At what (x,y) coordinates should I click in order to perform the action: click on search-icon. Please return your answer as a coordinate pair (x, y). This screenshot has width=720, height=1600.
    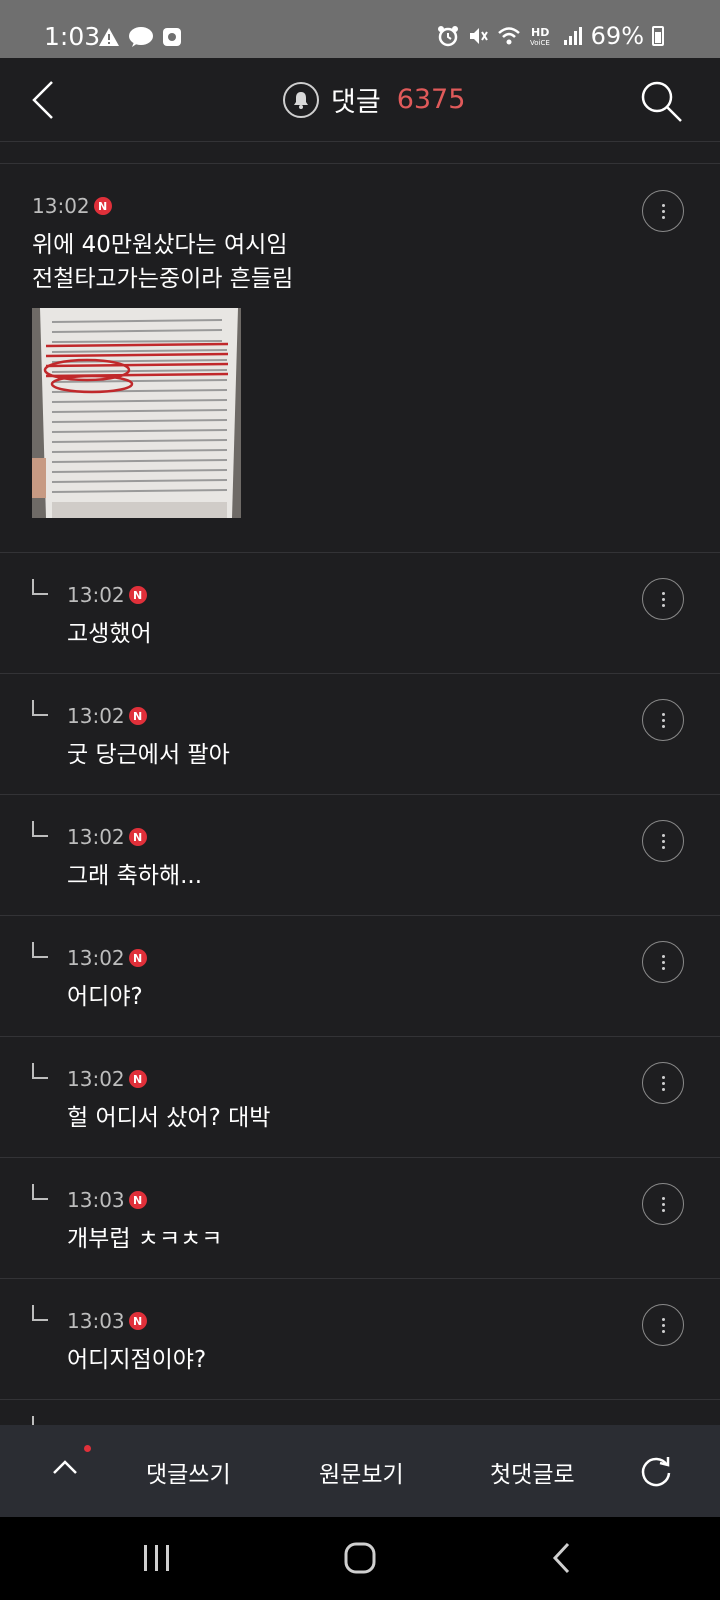
    Looking at the image, I should click on (661, 101).